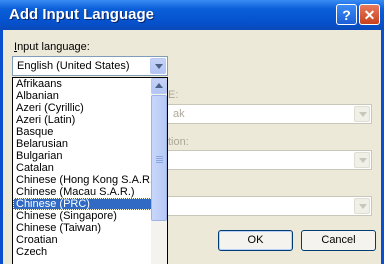 This screenshot has width=384, height=264. I want to click on title-bar: Add Input Language ? ✕, so click(192, 15).